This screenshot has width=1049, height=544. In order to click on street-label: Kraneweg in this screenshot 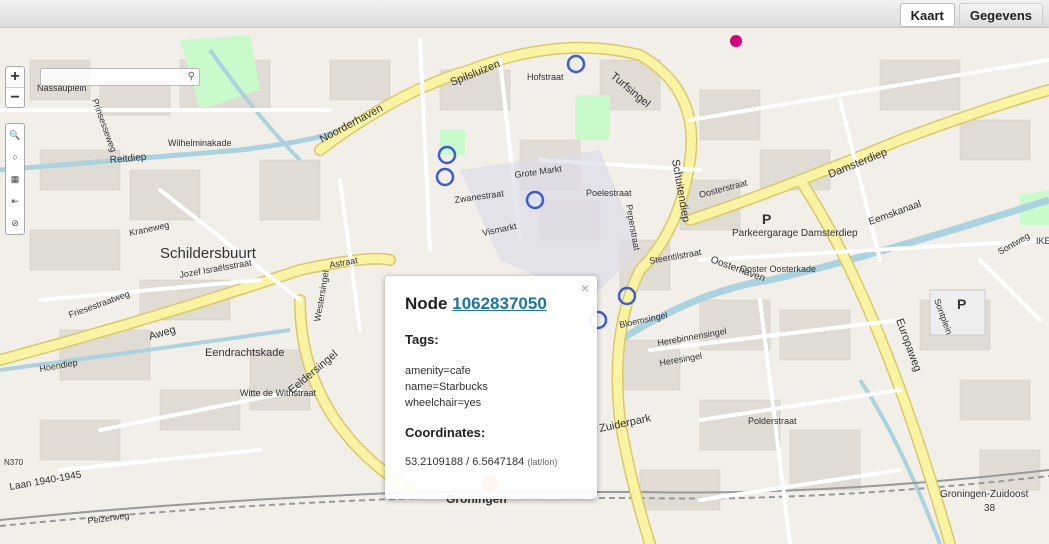, I will do `click(149, 229)`.